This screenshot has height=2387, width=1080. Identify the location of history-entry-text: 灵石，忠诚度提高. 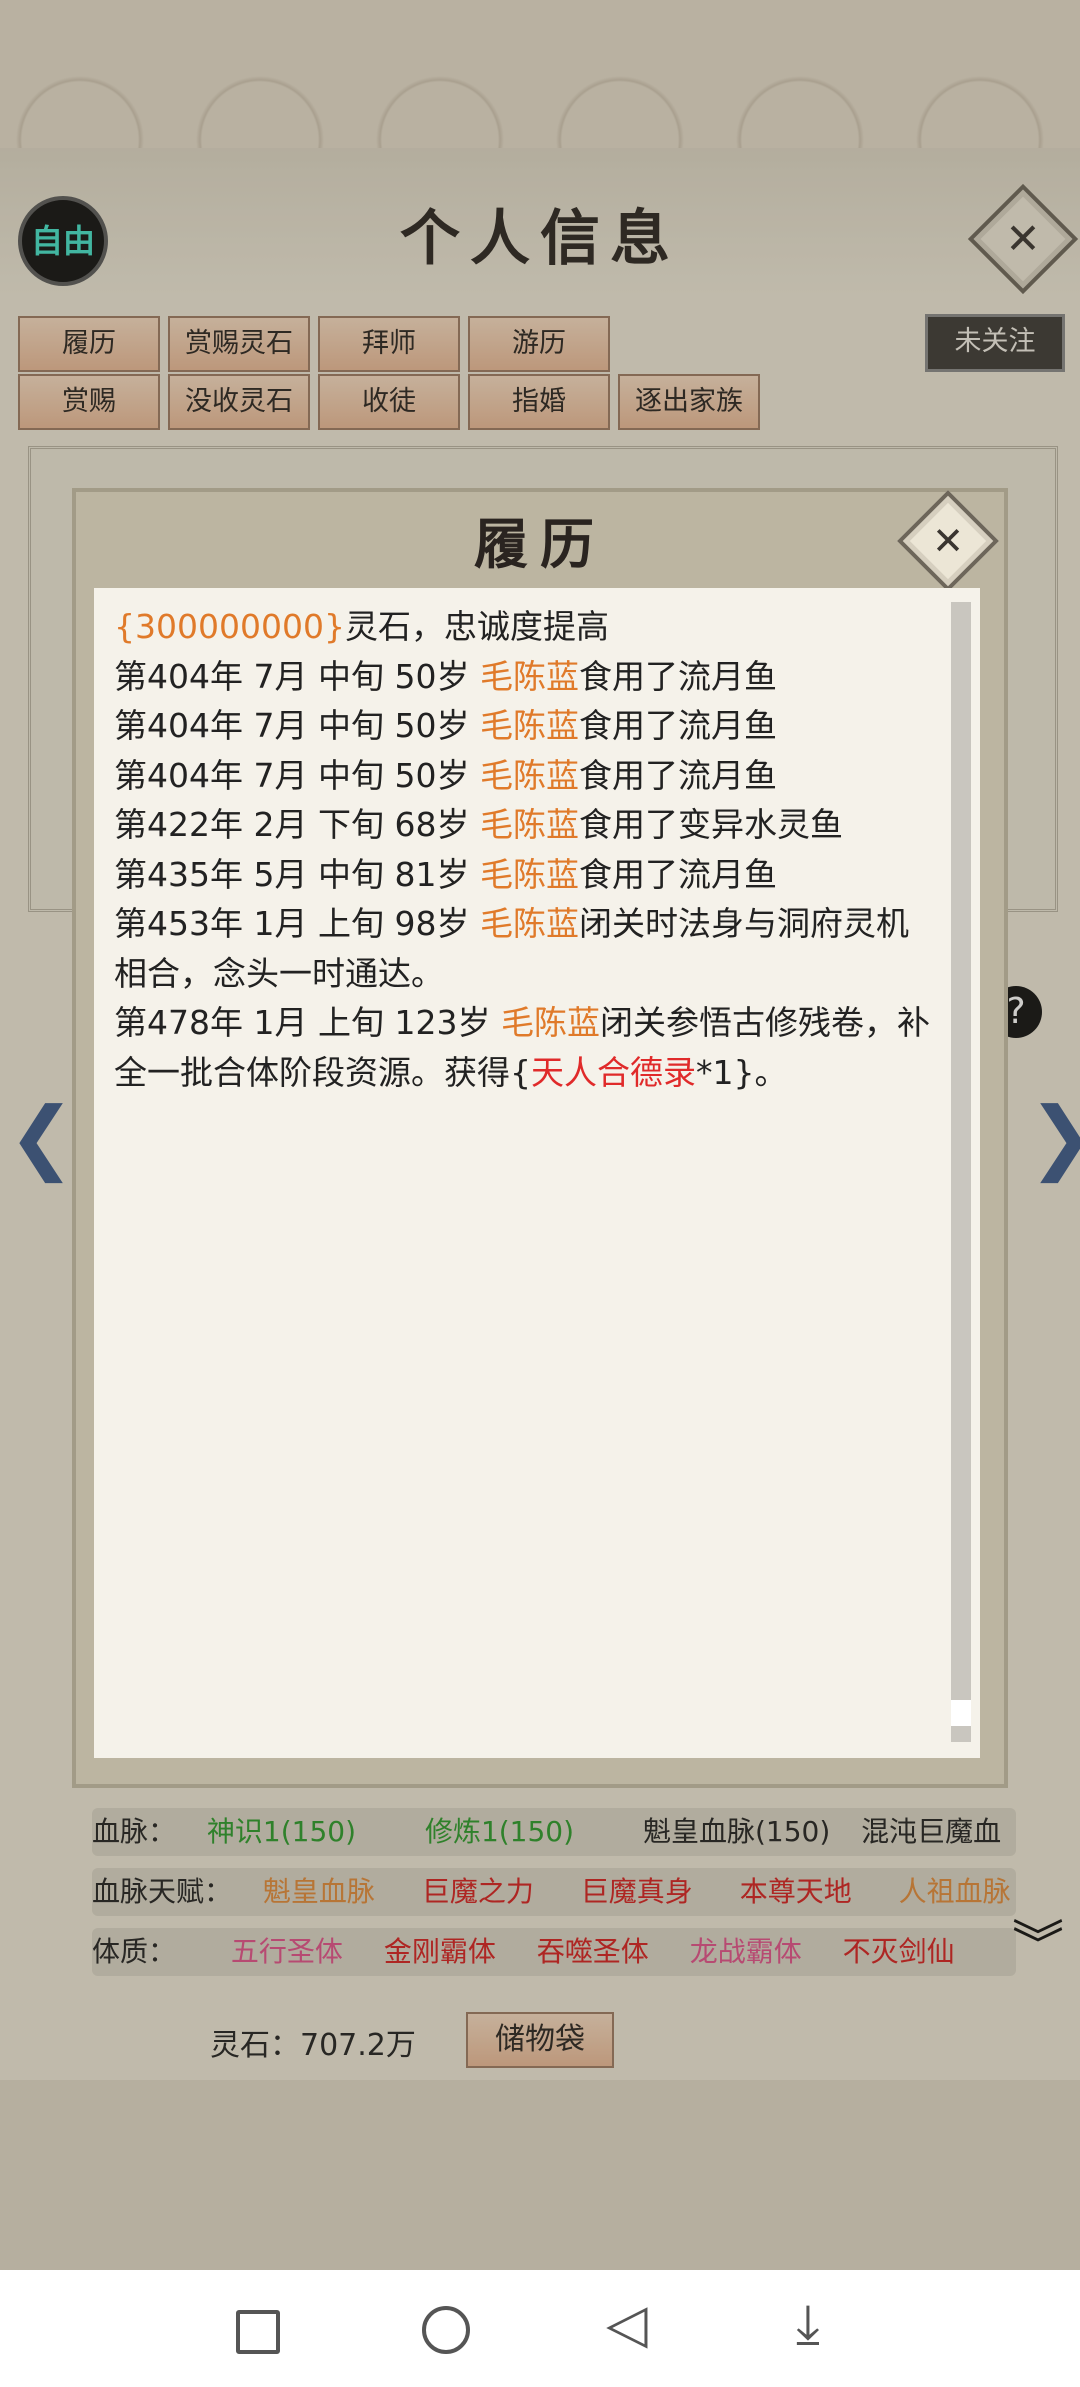
(476, 626).